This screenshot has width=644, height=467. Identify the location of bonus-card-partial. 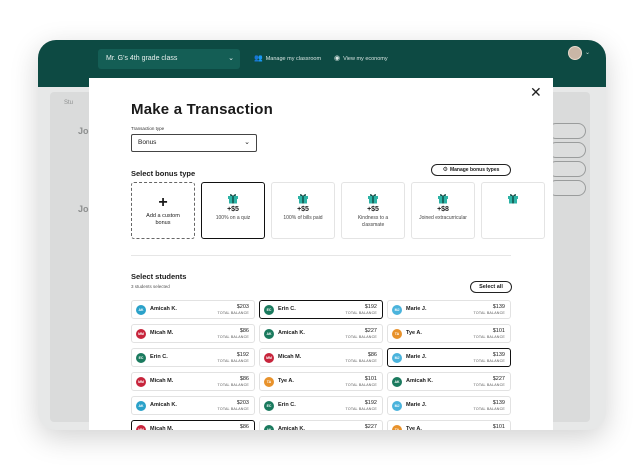
(513, 210).